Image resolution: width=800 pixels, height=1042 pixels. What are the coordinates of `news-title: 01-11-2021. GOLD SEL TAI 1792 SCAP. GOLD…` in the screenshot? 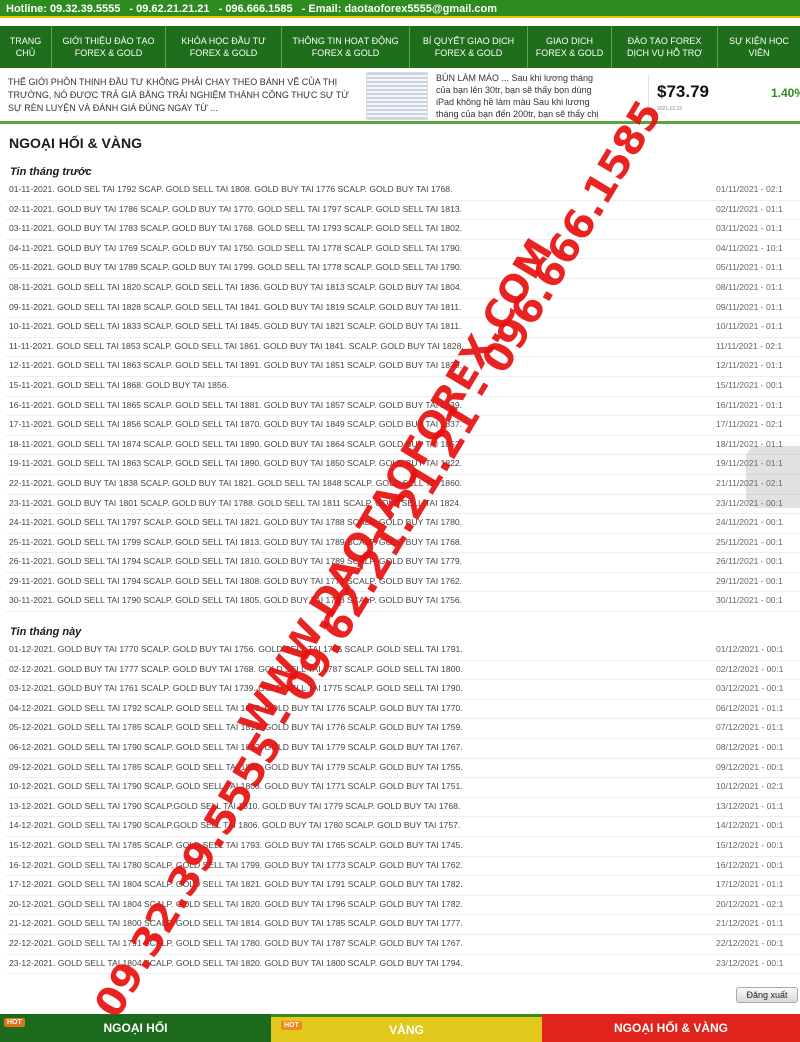 It's located at (230, 189).